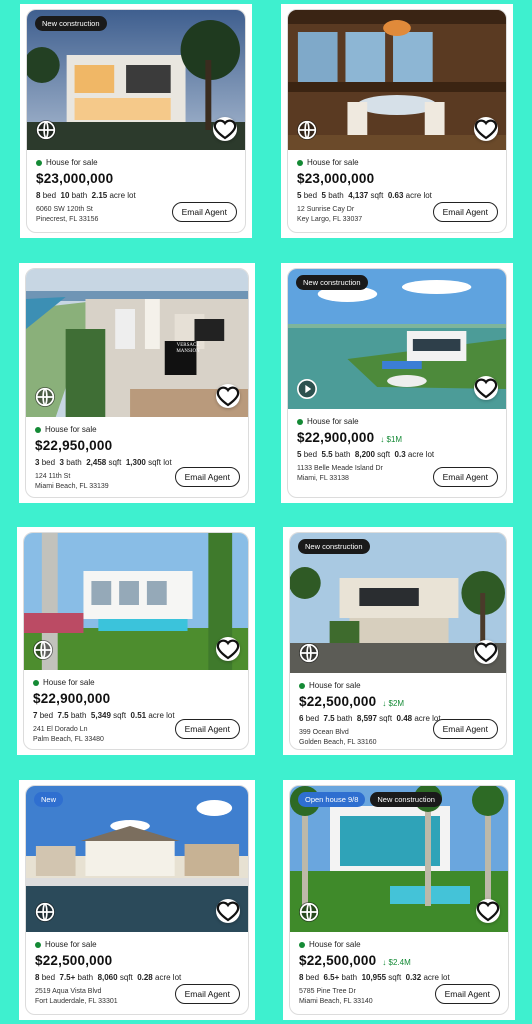 The width and height of the screenshot is (532, 1024). Describe the element at coordinates (160, 462) in the screenshot. I see `lot-label: sqft lot` at that location.